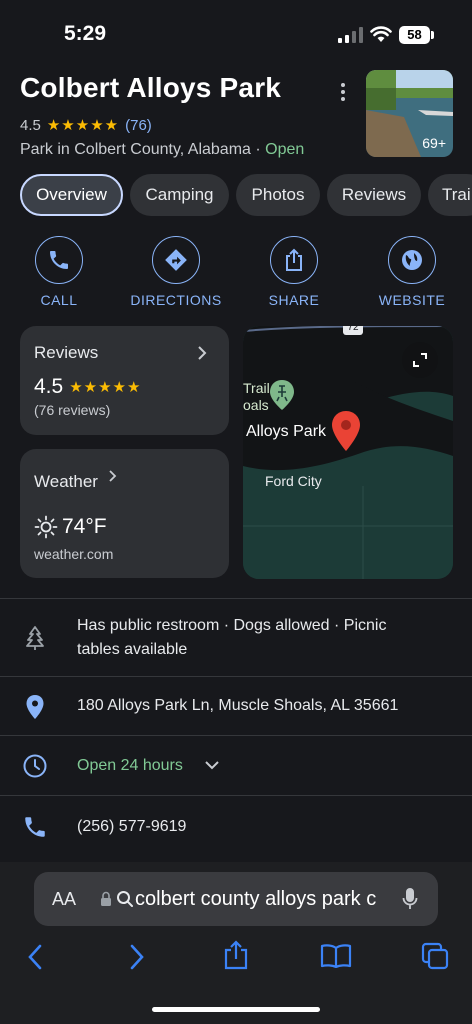 This screenshot has height=1024, width=472. Describe the element at coordinates (85, 33) in the screenshot. I see `status-time: 5:29` at that location.